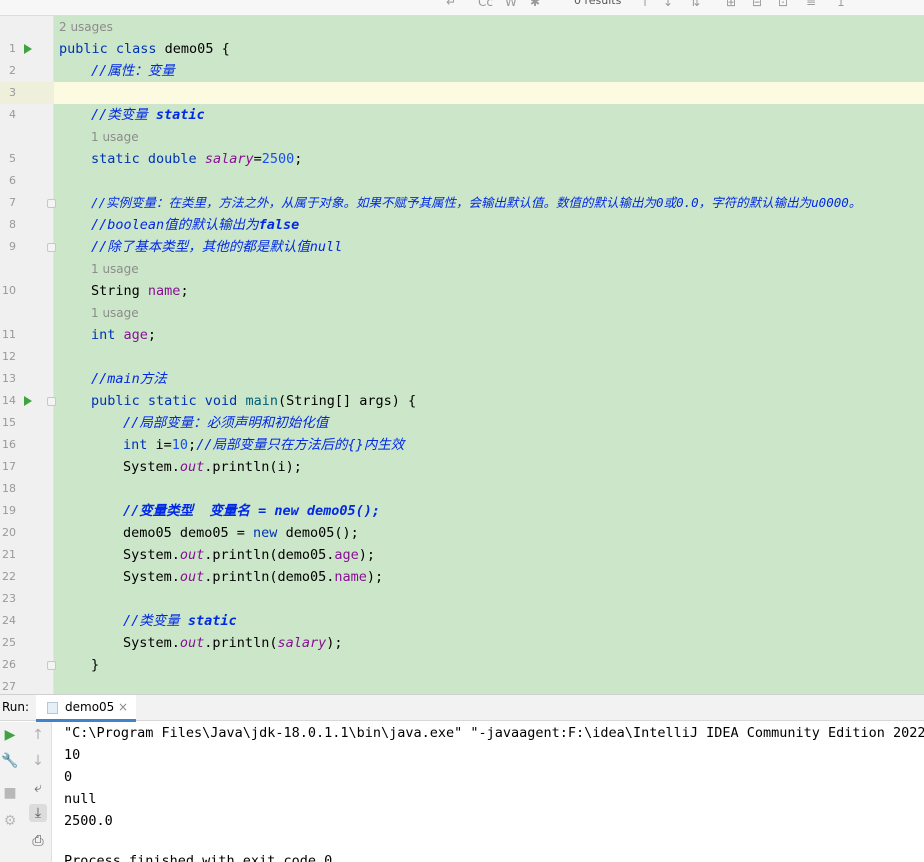 The image size is (924, 862). What do you see at coordinates (841, 4) in the screenshot?
I see `pin-icon: ↥` at bounding box center [841, 4].